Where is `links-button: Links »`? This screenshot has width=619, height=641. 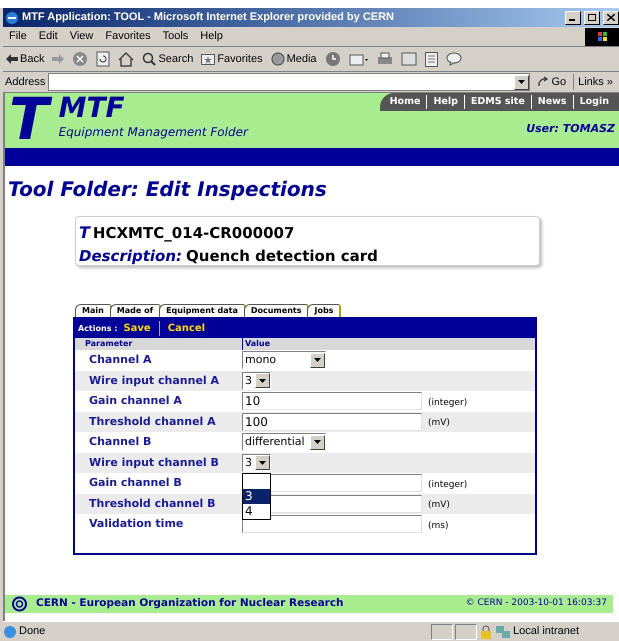 links-button: Links » is located at coordinates (595, 82).